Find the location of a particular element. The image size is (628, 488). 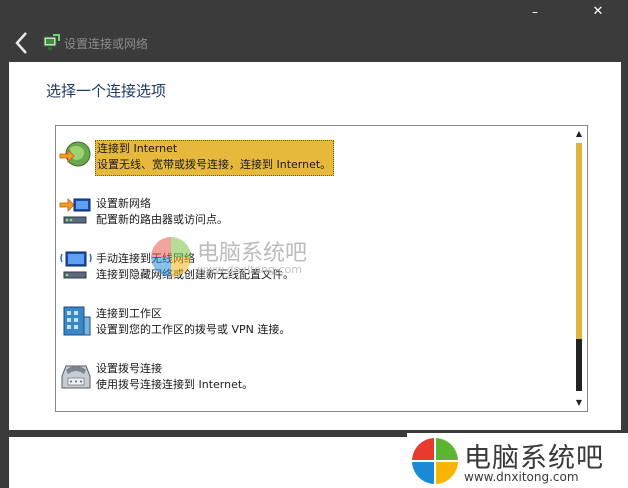

option-title: 设置新网络 is located at coordinates (123, 203).